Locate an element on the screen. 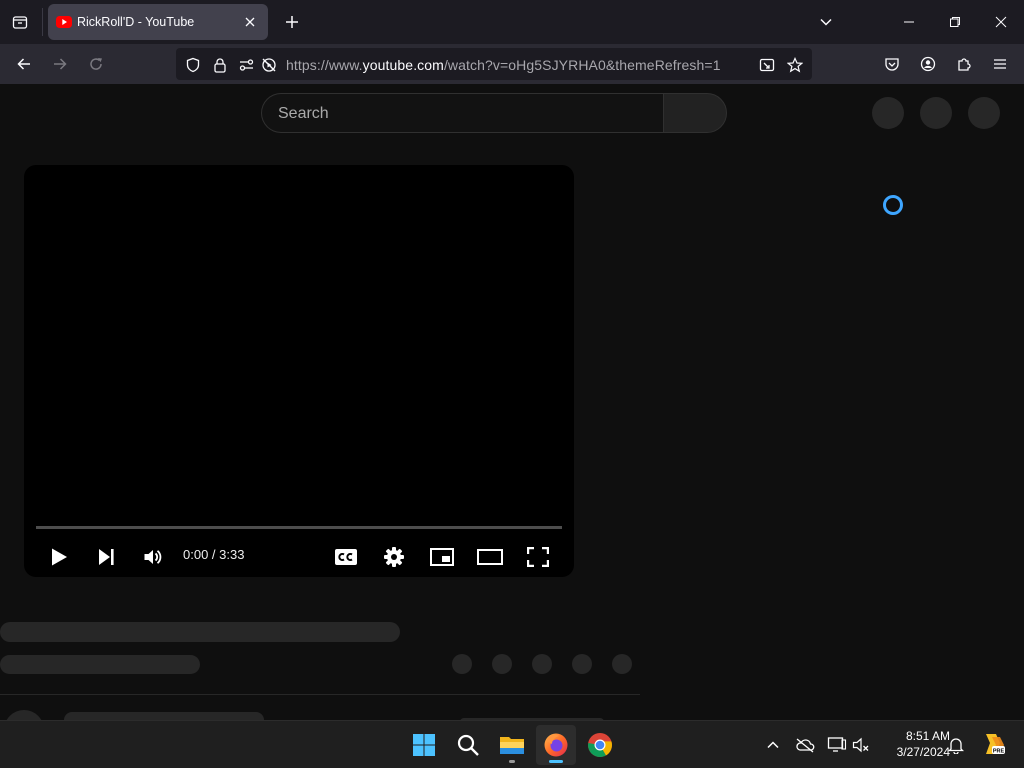 The width and height of the screenshot is (1024, 768). minimize-button is located at coordinates (909, 22).